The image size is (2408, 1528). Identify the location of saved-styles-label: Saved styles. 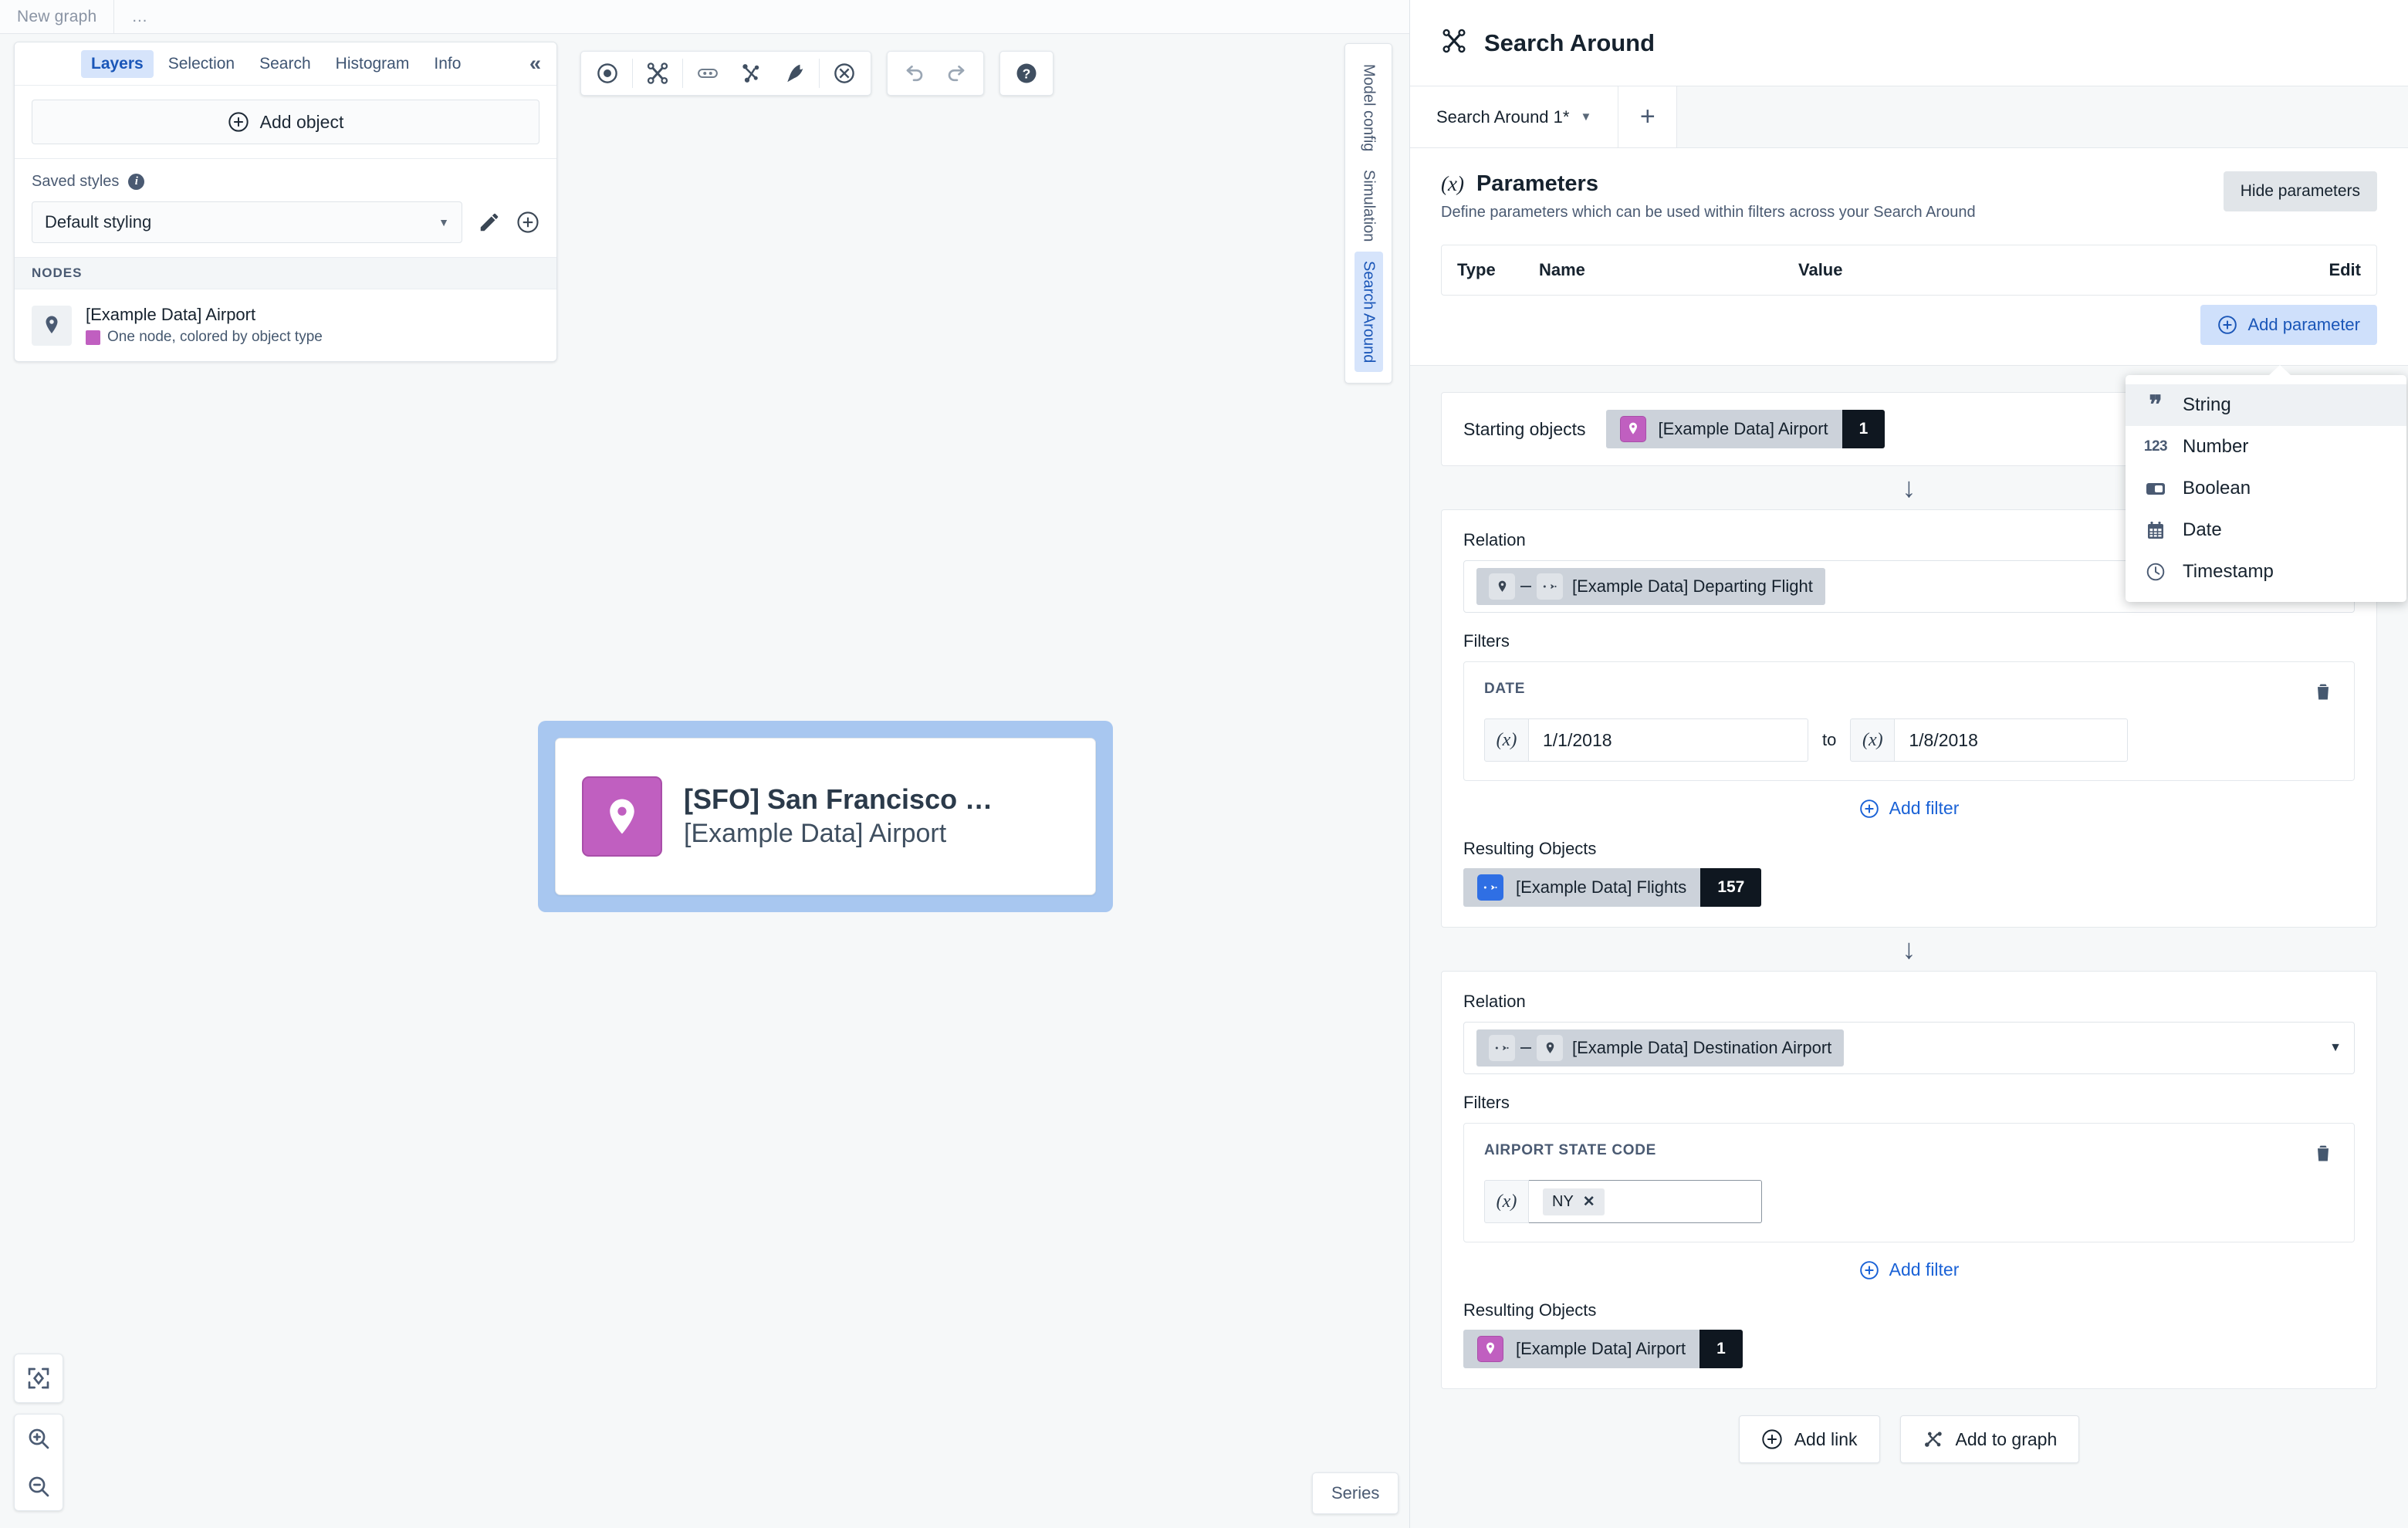
(76, 181).